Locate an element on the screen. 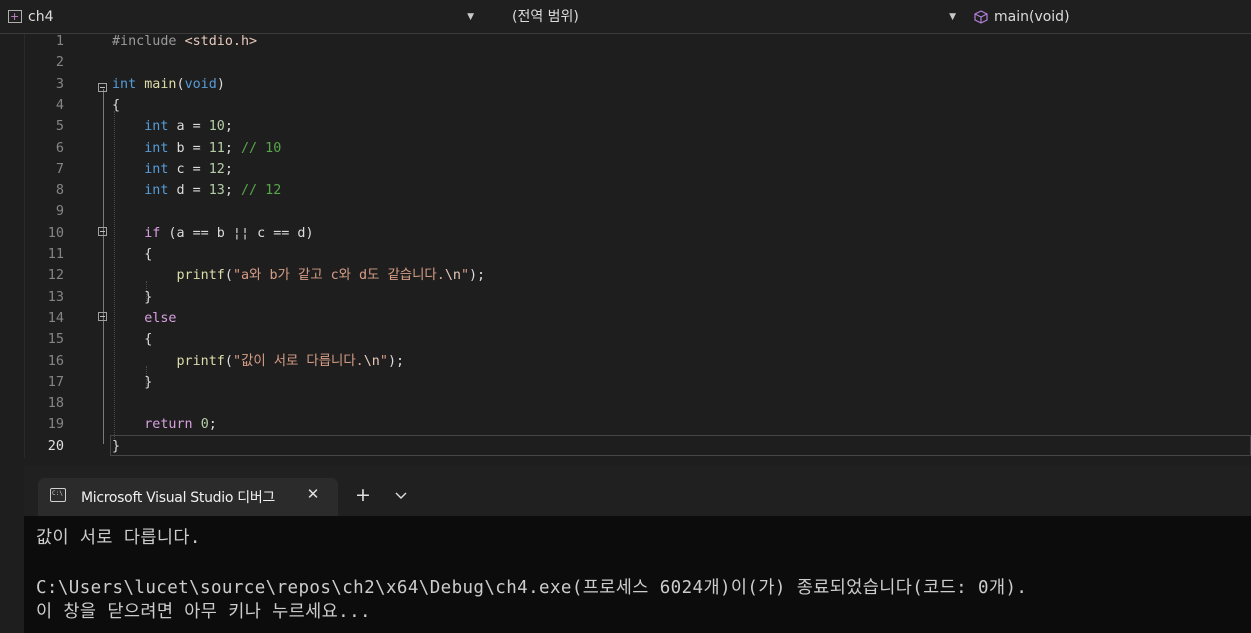 This screenshot has height=633, width=1251. line-number: 7 is located at coordinates (59, 168).